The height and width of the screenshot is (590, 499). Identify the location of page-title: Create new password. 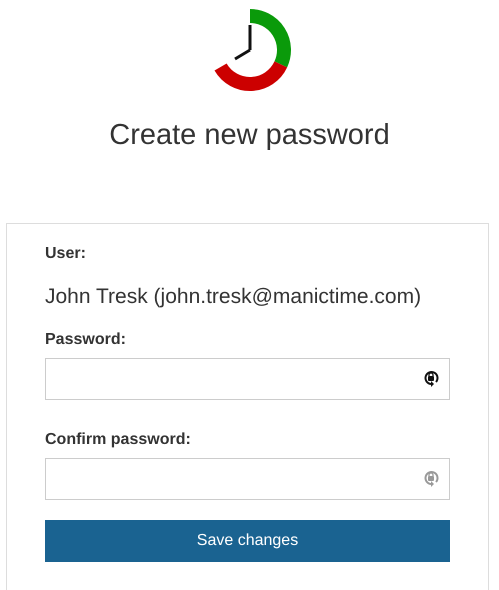
(249, 135).